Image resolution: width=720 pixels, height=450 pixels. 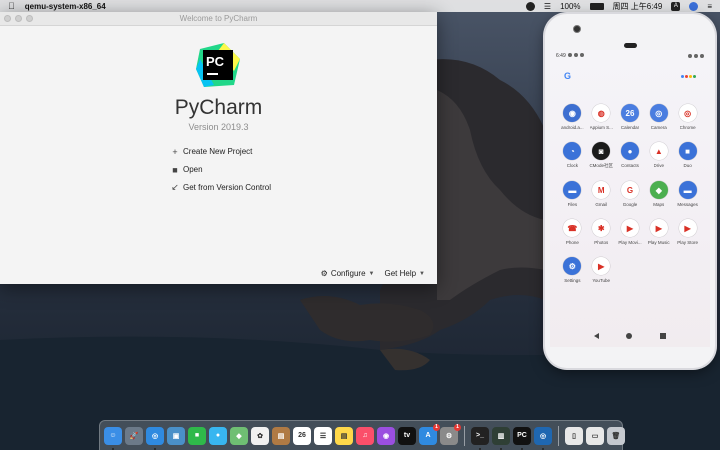 I want to click on battery-percent: 100%, so click(x=570, y=6).